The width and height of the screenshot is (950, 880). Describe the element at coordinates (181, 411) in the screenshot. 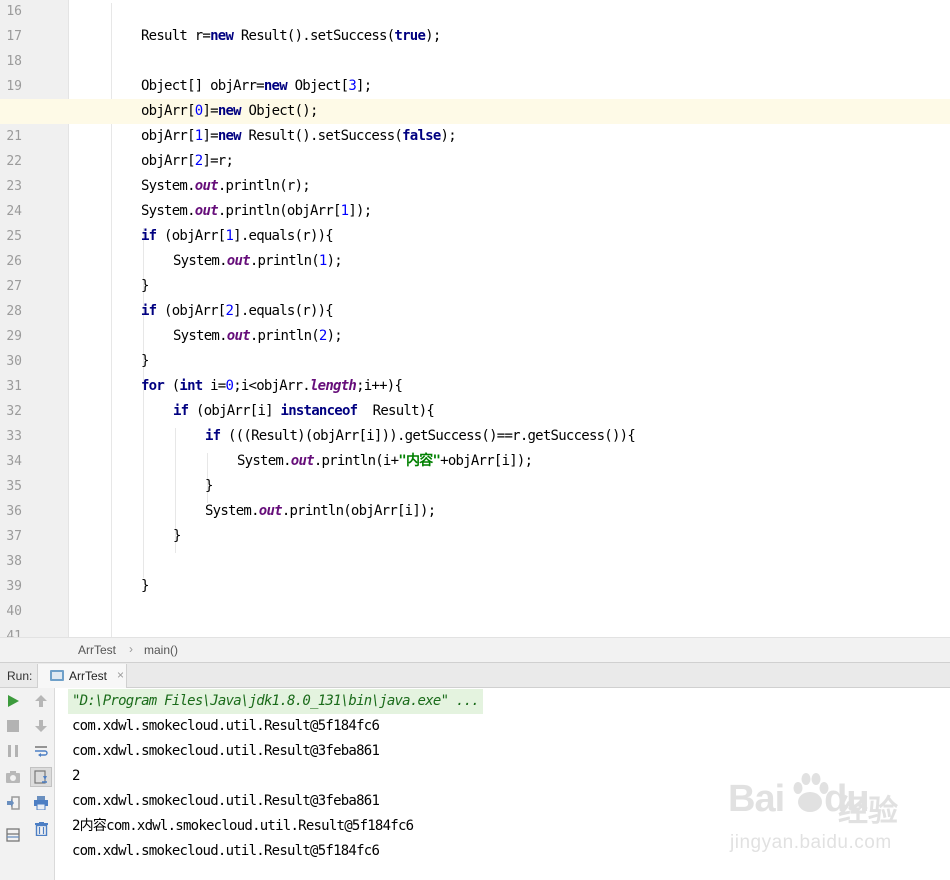

I see `code-token-kw: if` at that location.